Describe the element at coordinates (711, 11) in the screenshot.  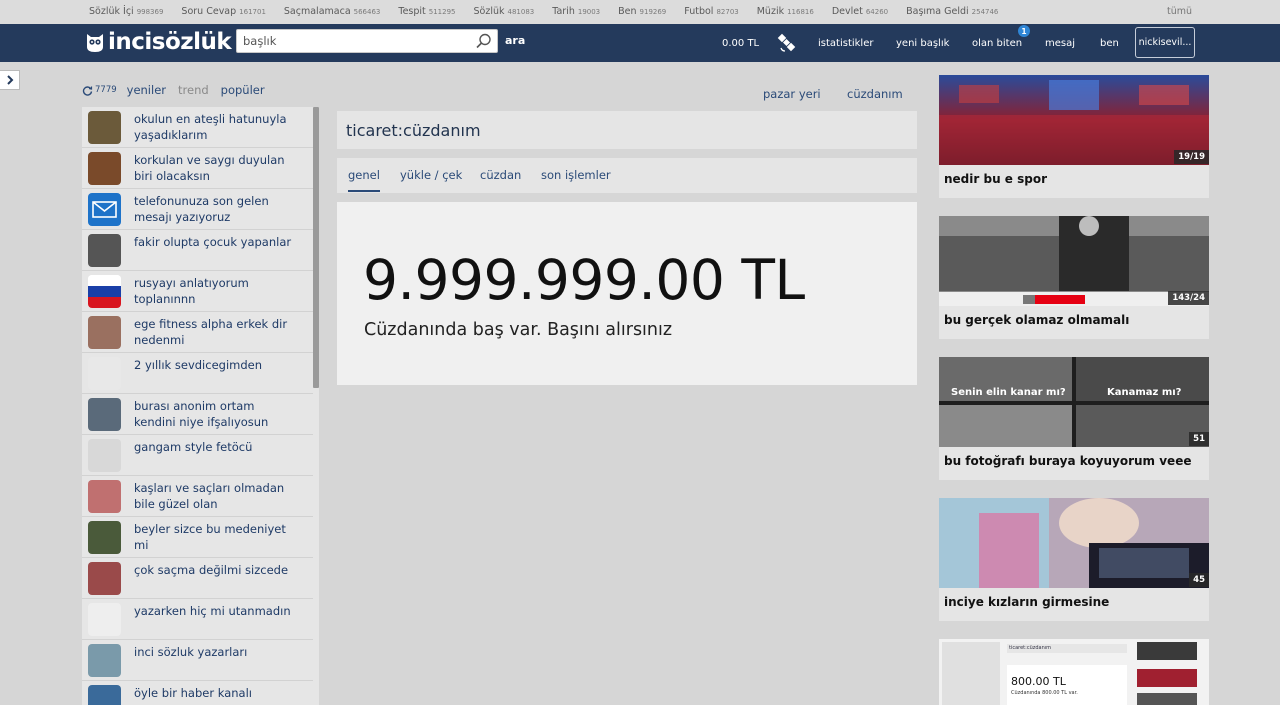
I see `category-link: Futbol 82703` at that location.